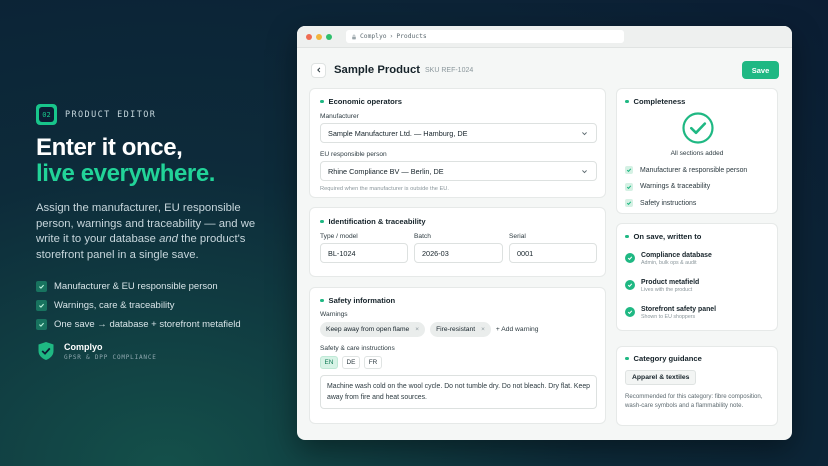 This screenshot has width=828, height=466. What do you see at coordinates (667, 236) in the screenshot?
I see `card-title-text: On save, written to` at bounding box center [667, 236].